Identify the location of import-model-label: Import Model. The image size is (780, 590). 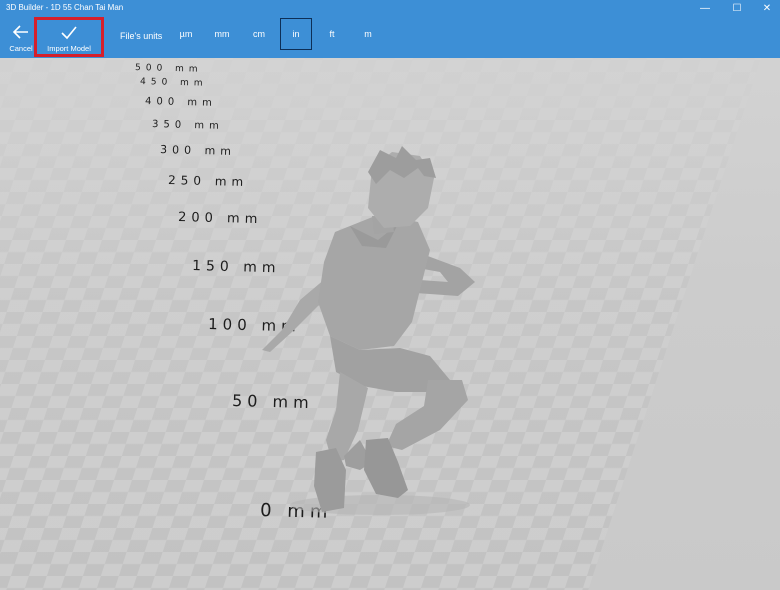
(69, 48).